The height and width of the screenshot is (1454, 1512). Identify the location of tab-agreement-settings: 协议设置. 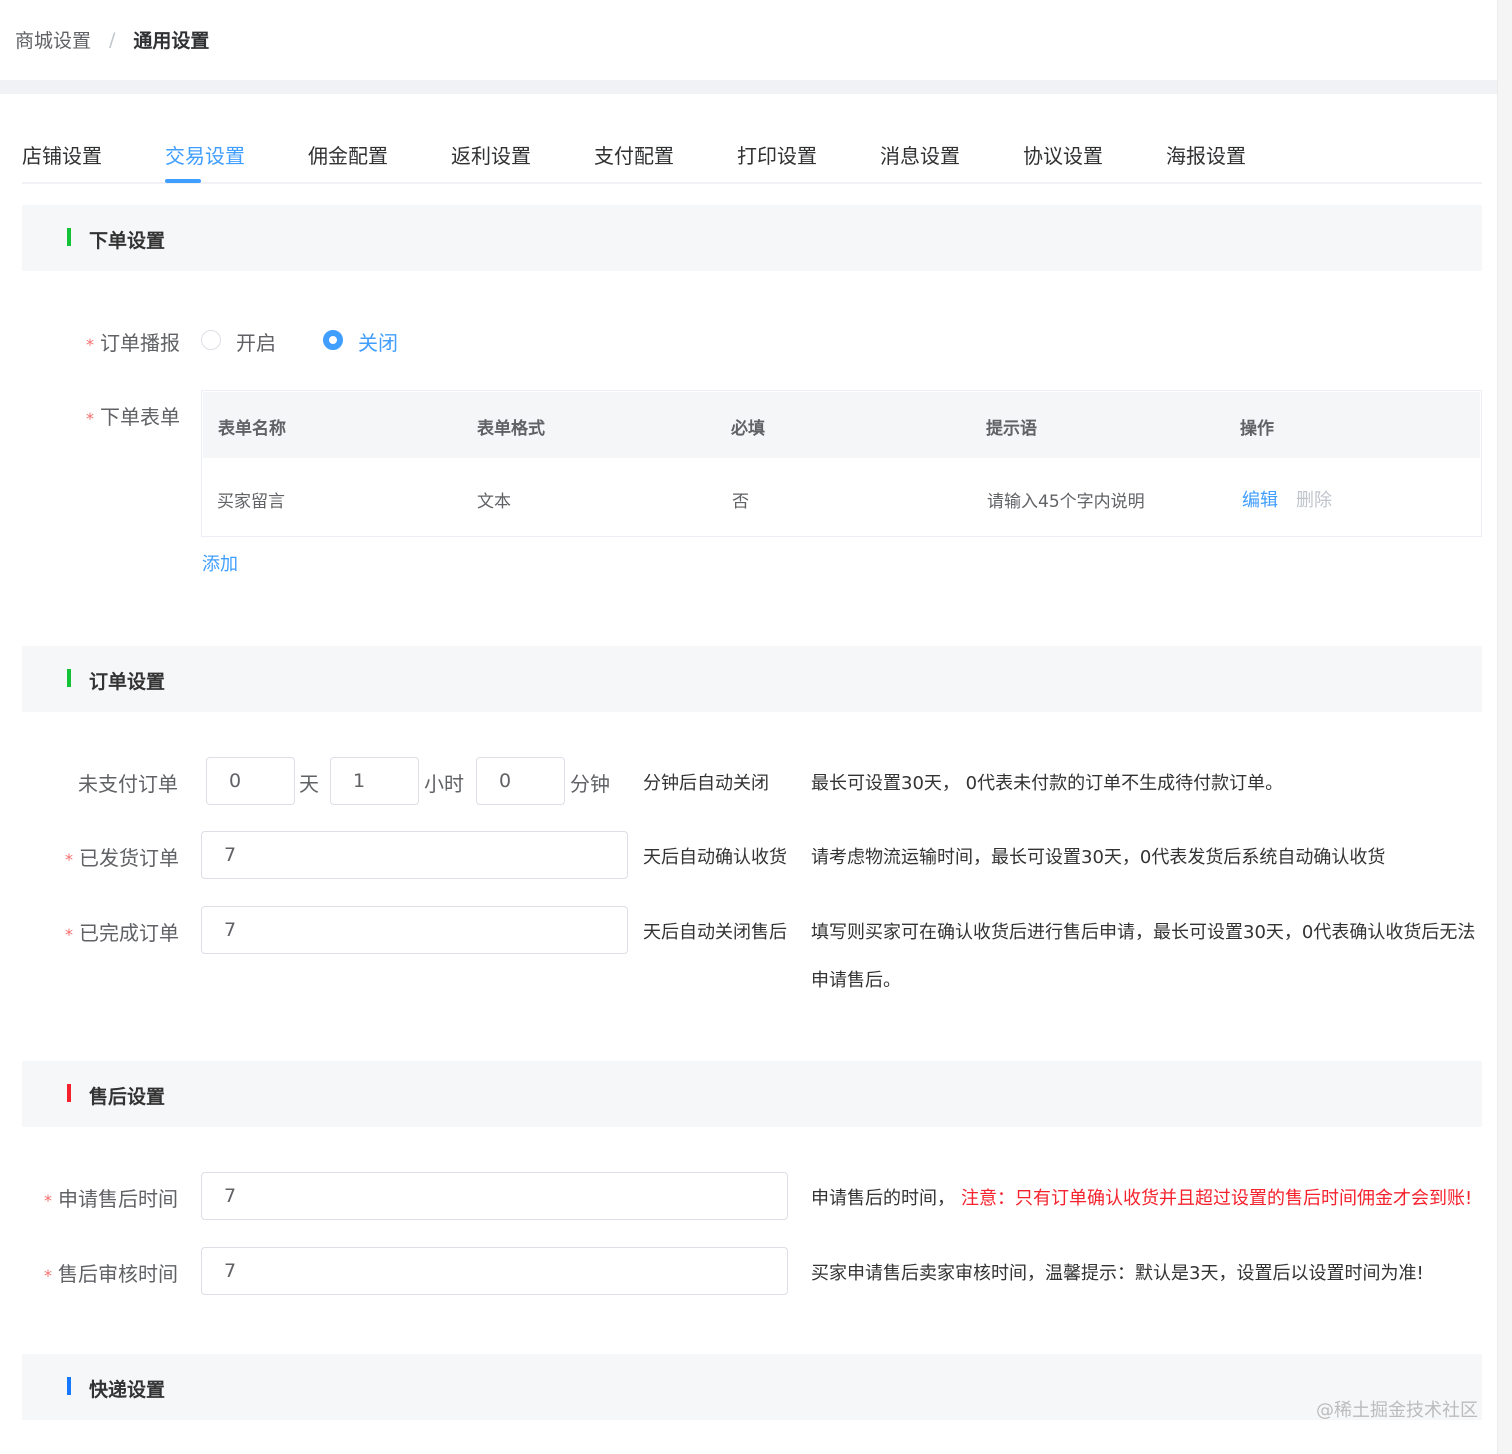
(1063, 154).